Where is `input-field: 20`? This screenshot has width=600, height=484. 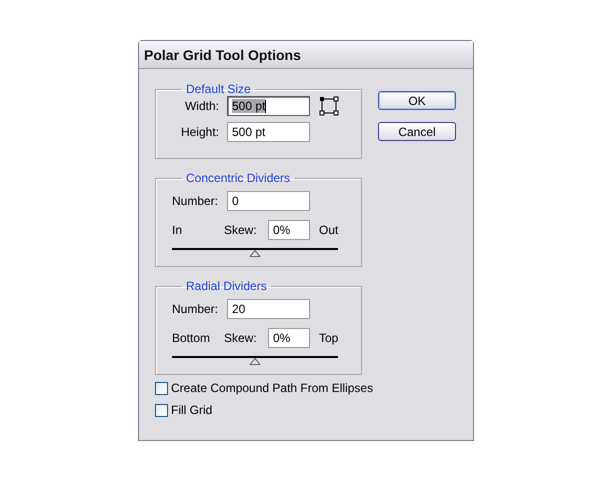 input-field: 20 is located at coordinates (268, 309).